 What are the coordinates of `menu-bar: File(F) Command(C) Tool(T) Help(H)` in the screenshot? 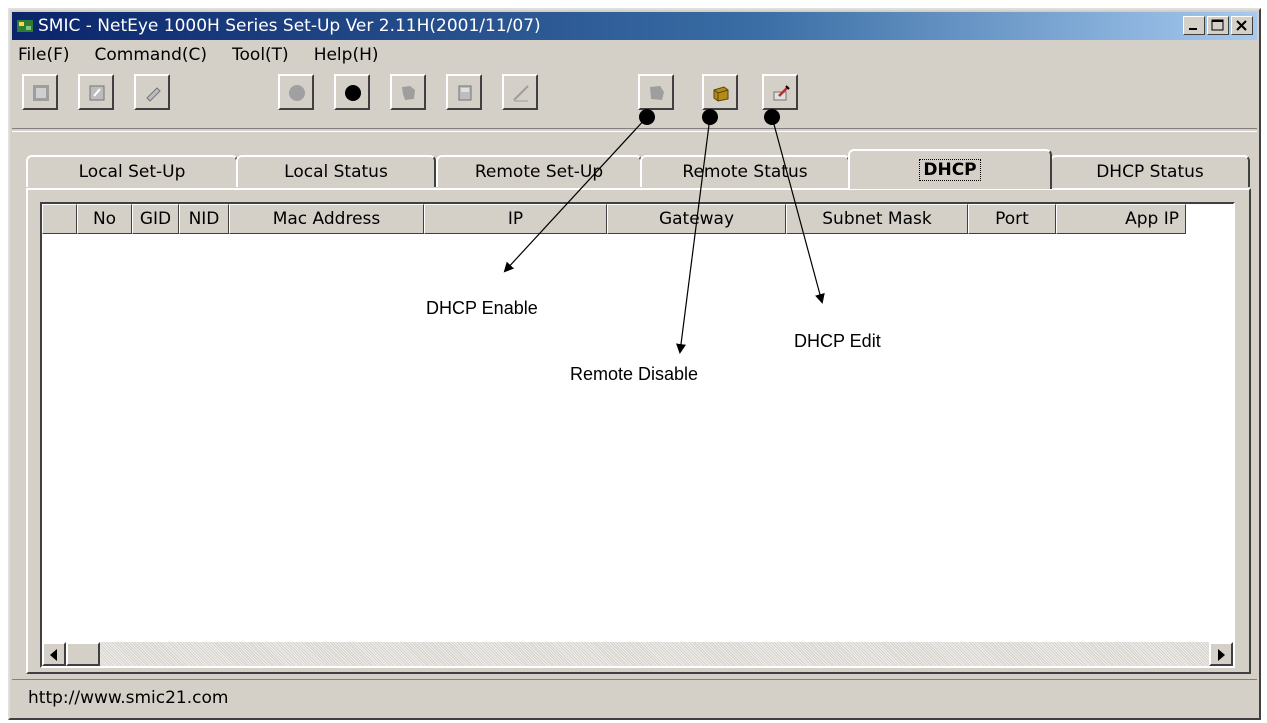 It's located at (205, 55).